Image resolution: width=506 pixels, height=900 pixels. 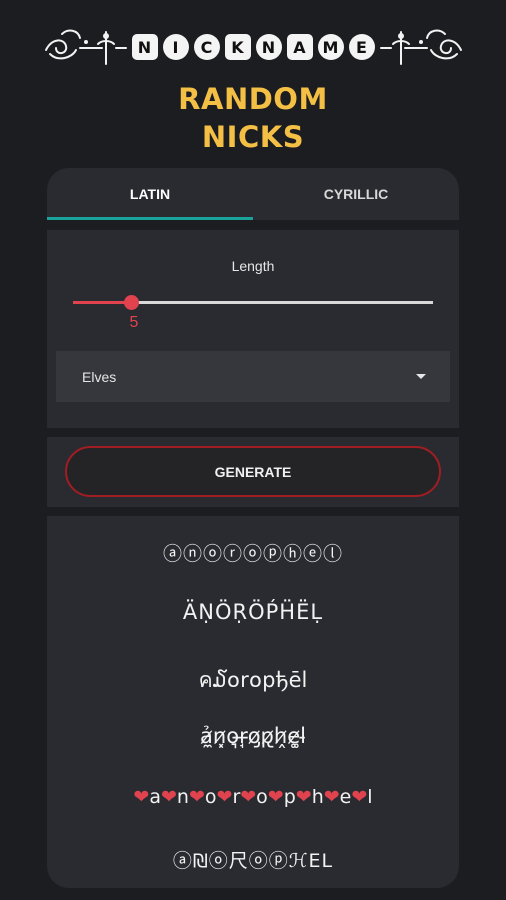 I want to click on length-value: 5, so click(x=134, y=322).